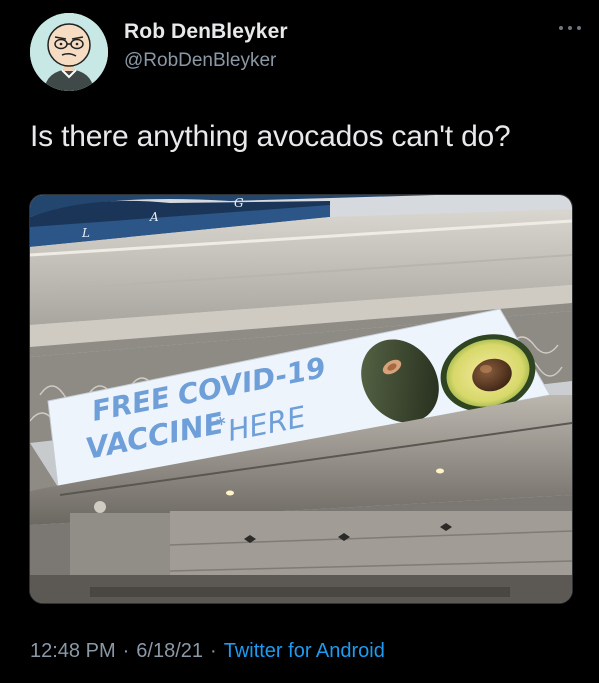  Describe the element at coordinates (270, 136) in the screenshot. I see `tweet-text: Is there anything avocados can't do?` at that location.